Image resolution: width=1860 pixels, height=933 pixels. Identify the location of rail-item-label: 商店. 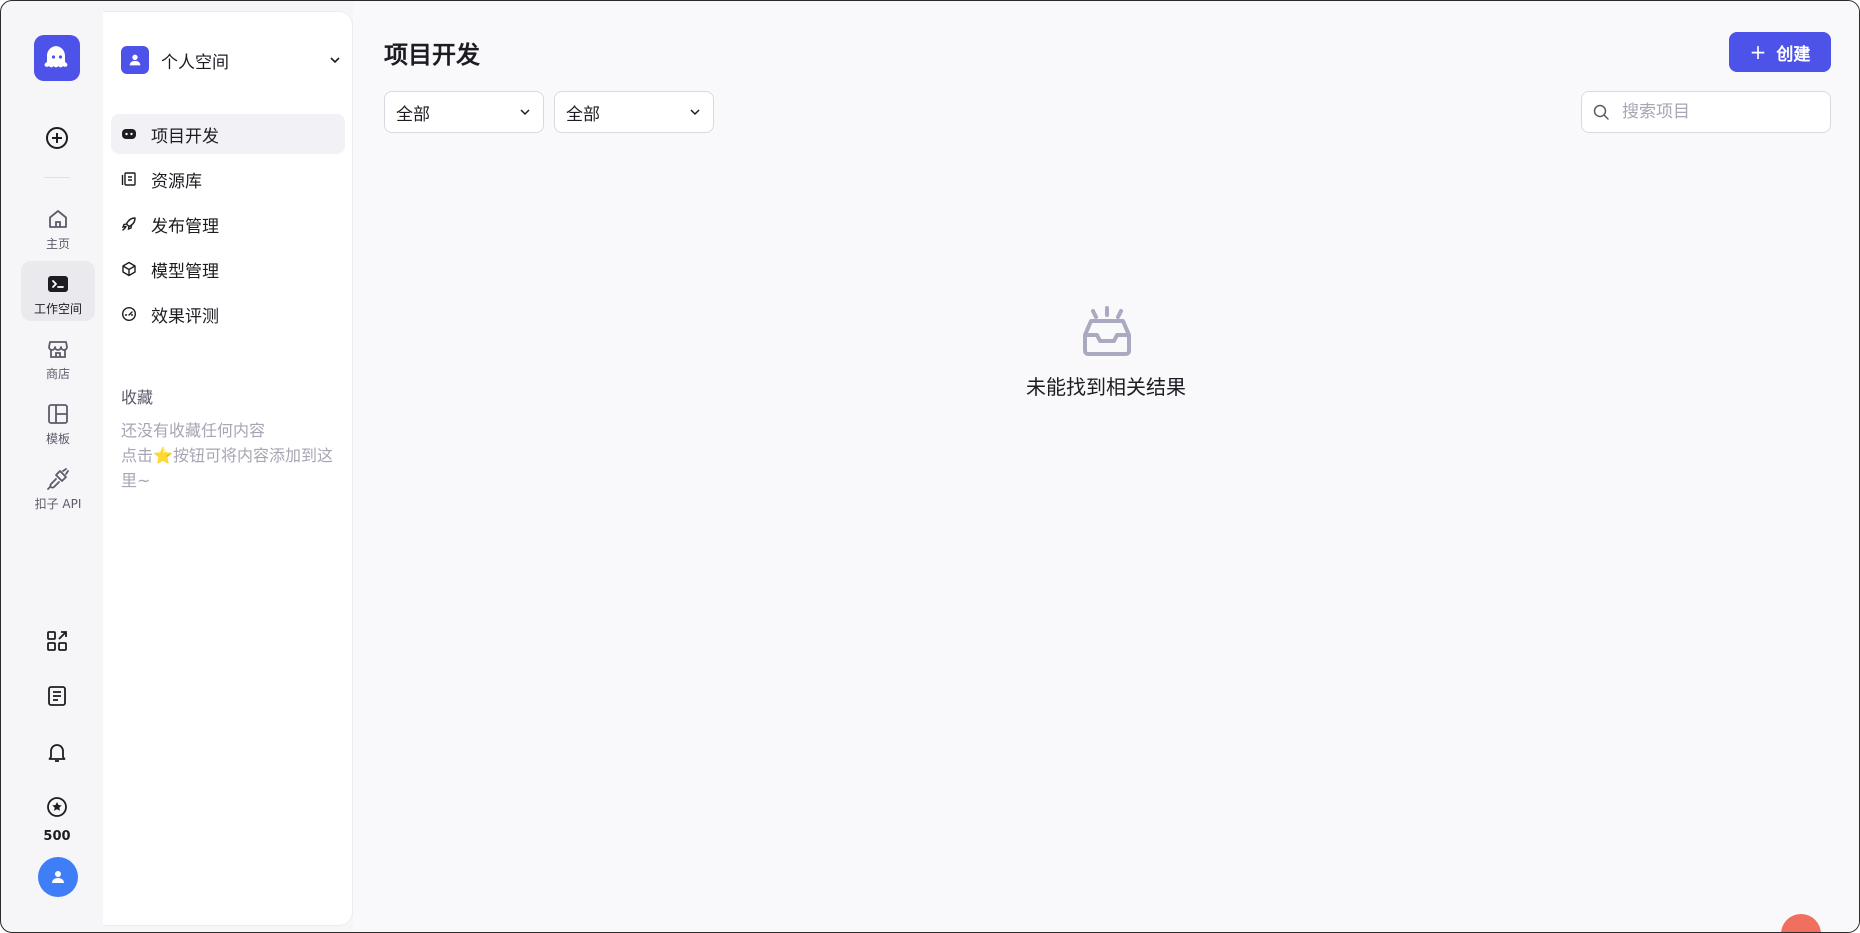
(57, 374).